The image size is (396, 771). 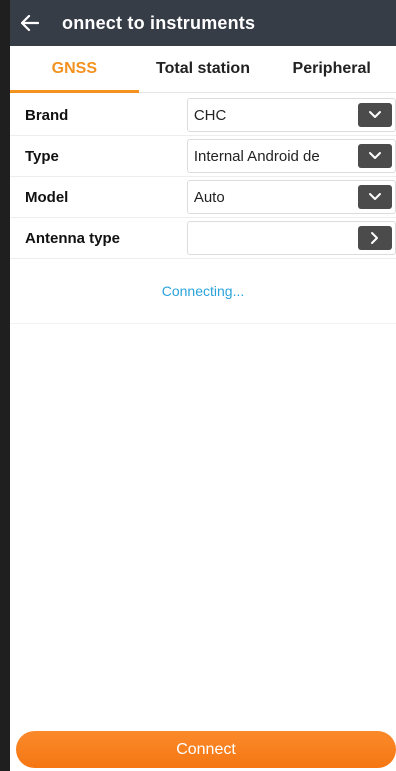 I want to click on tab-total-station: Total station, so click(x=203, y=69).